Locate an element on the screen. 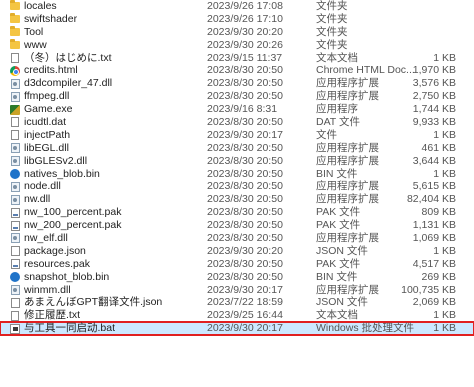 The height and width of the screenshot is (387, 474). file-row: winmm.dll 2023/9/30 20:17 应用程序扩展 100,735 KB is located at coordinates (237, 290).